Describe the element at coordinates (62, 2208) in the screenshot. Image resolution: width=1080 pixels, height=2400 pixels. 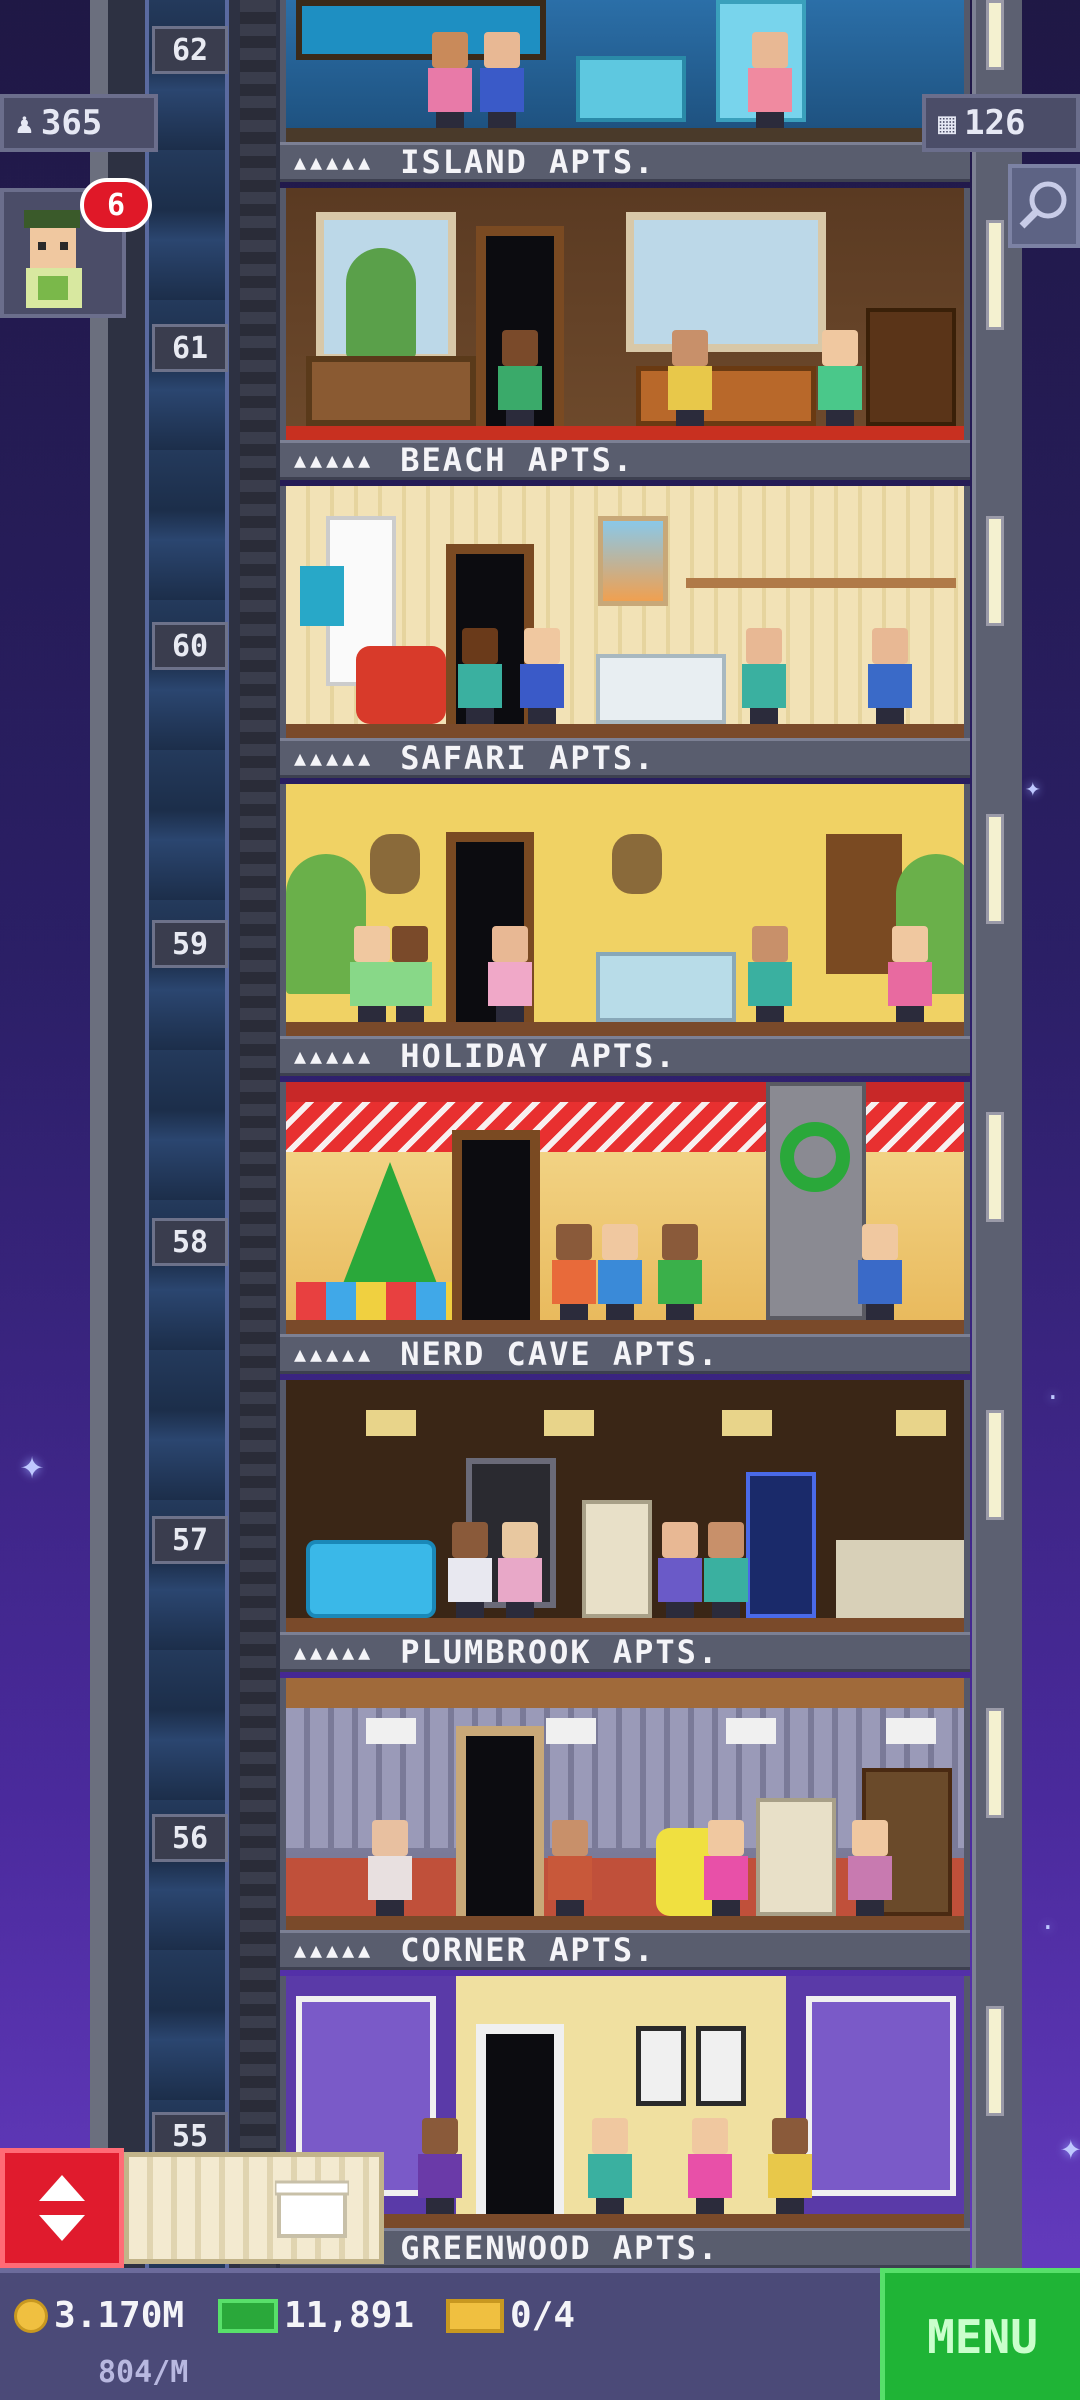
I see `elevator-button` at that location.